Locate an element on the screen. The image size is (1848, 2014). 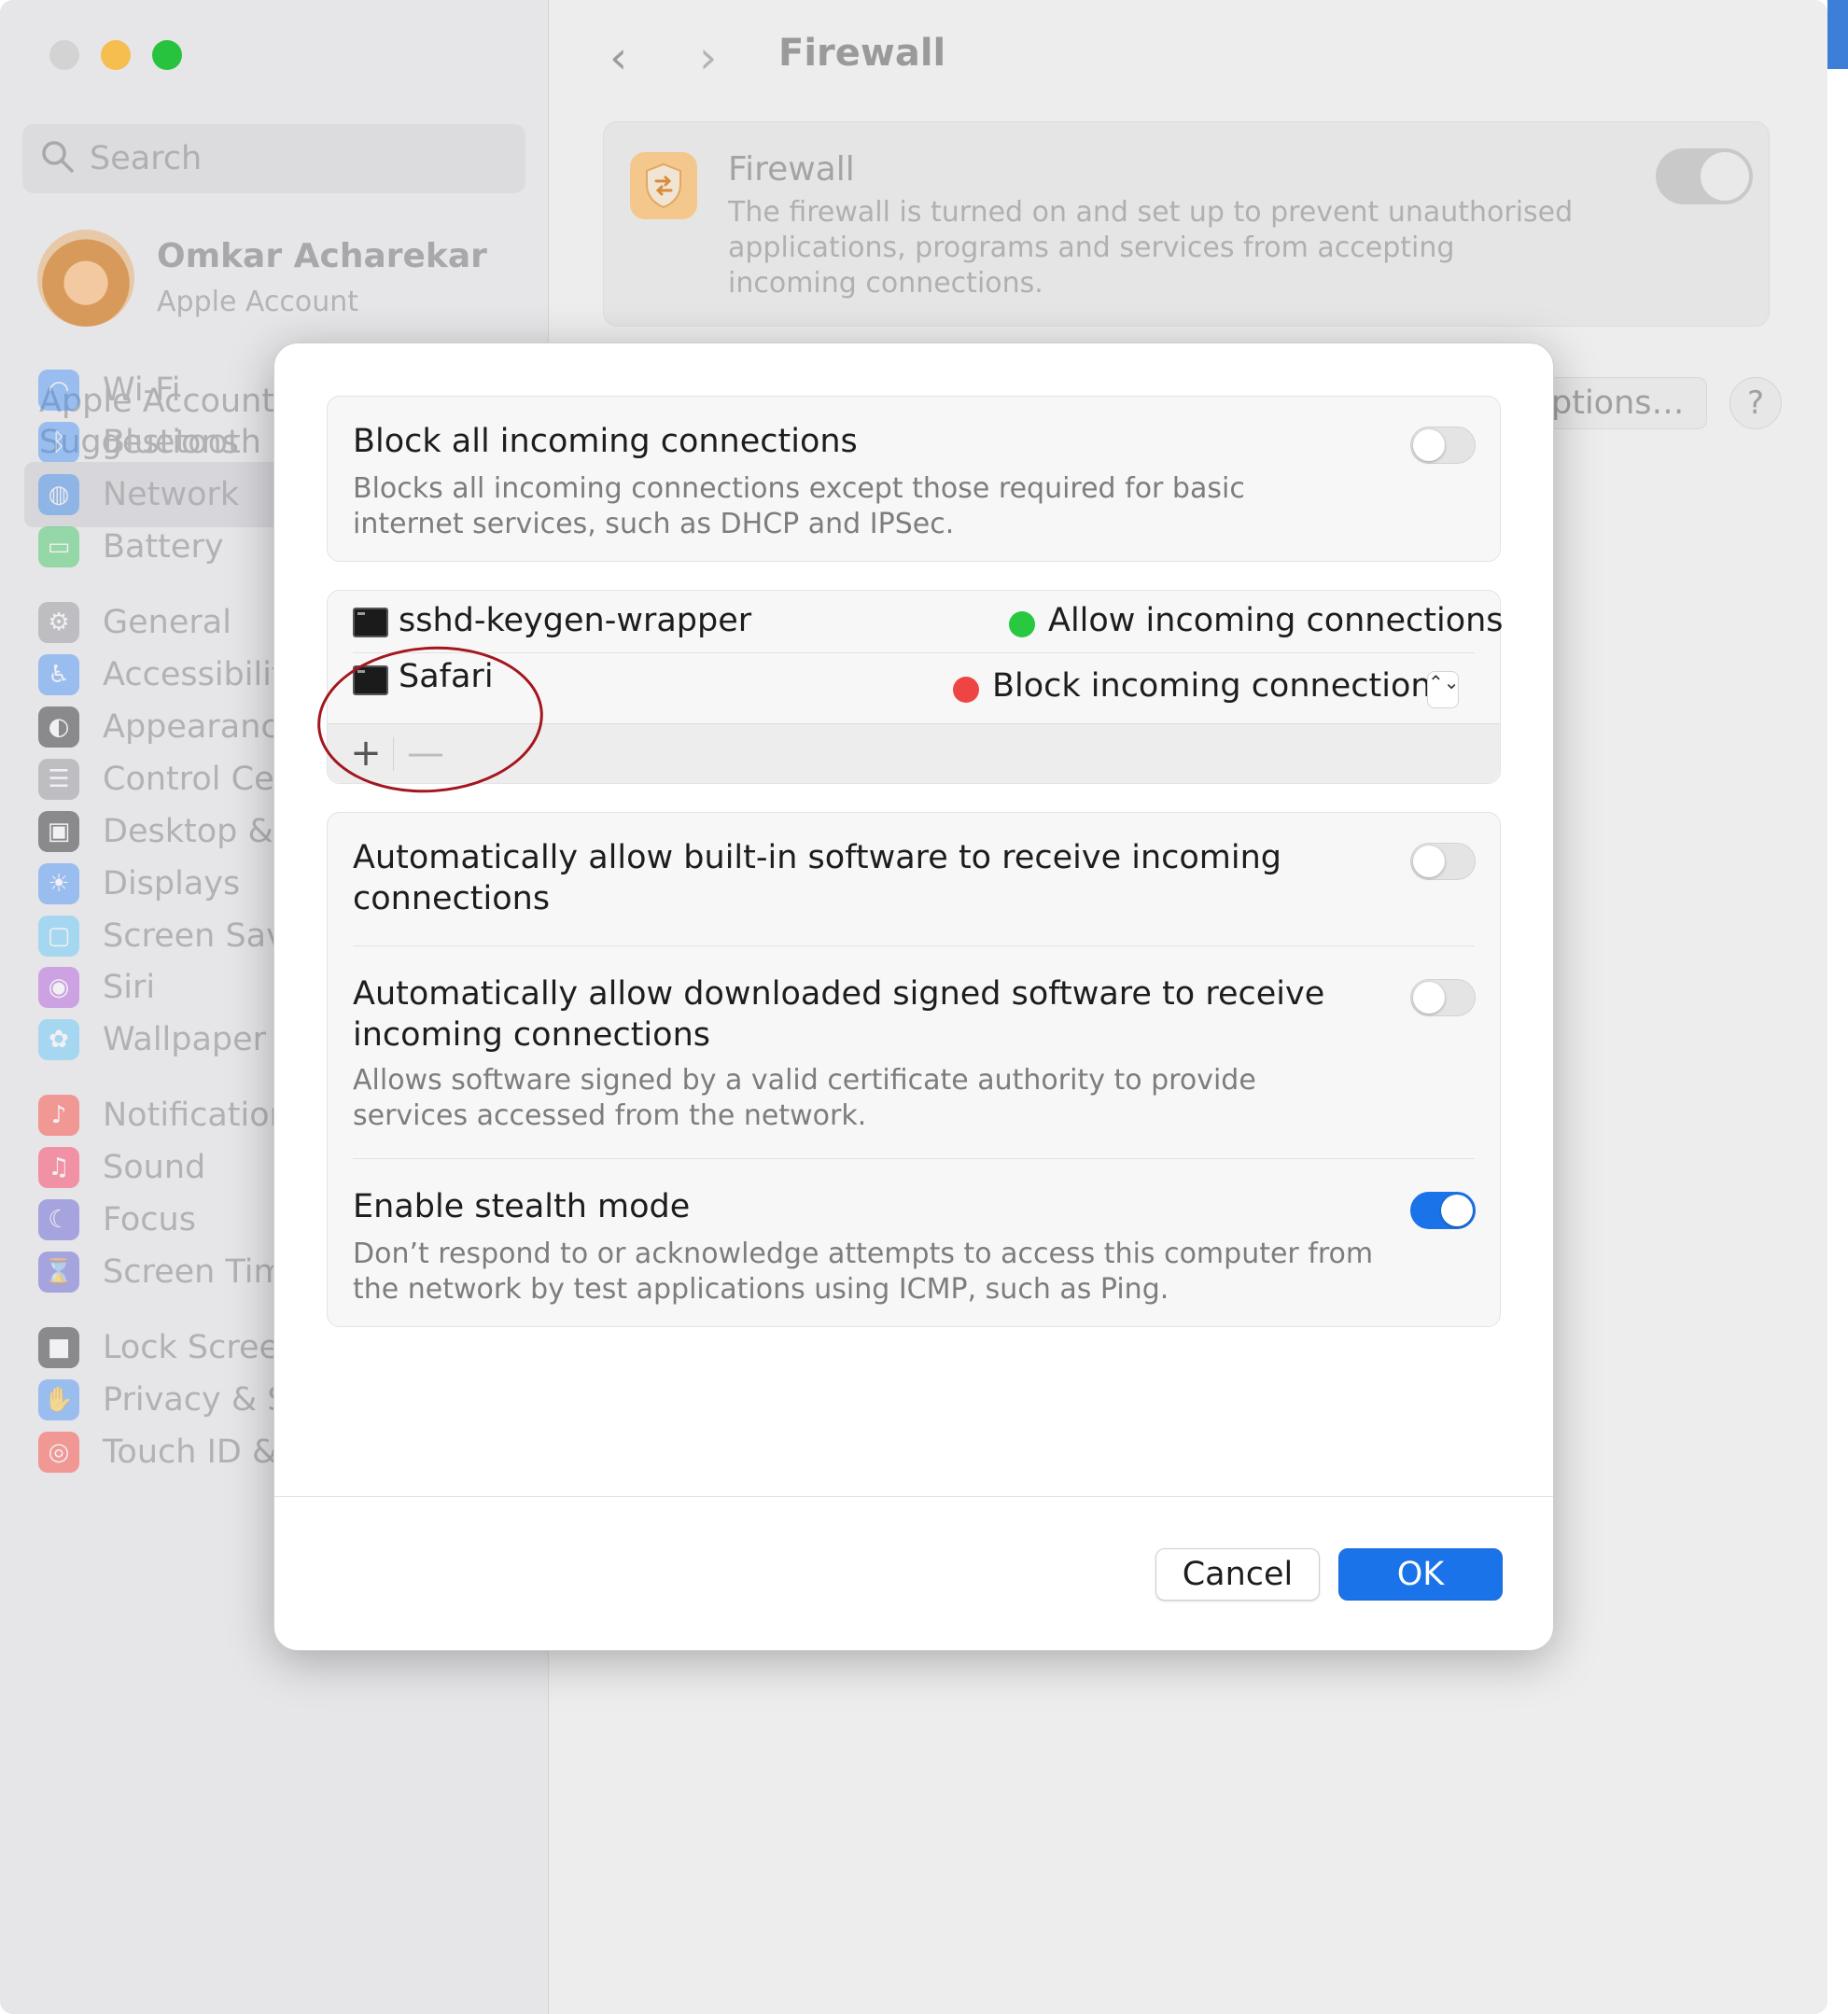
sheet-footer-divider is located at coordinates (913, 1496).